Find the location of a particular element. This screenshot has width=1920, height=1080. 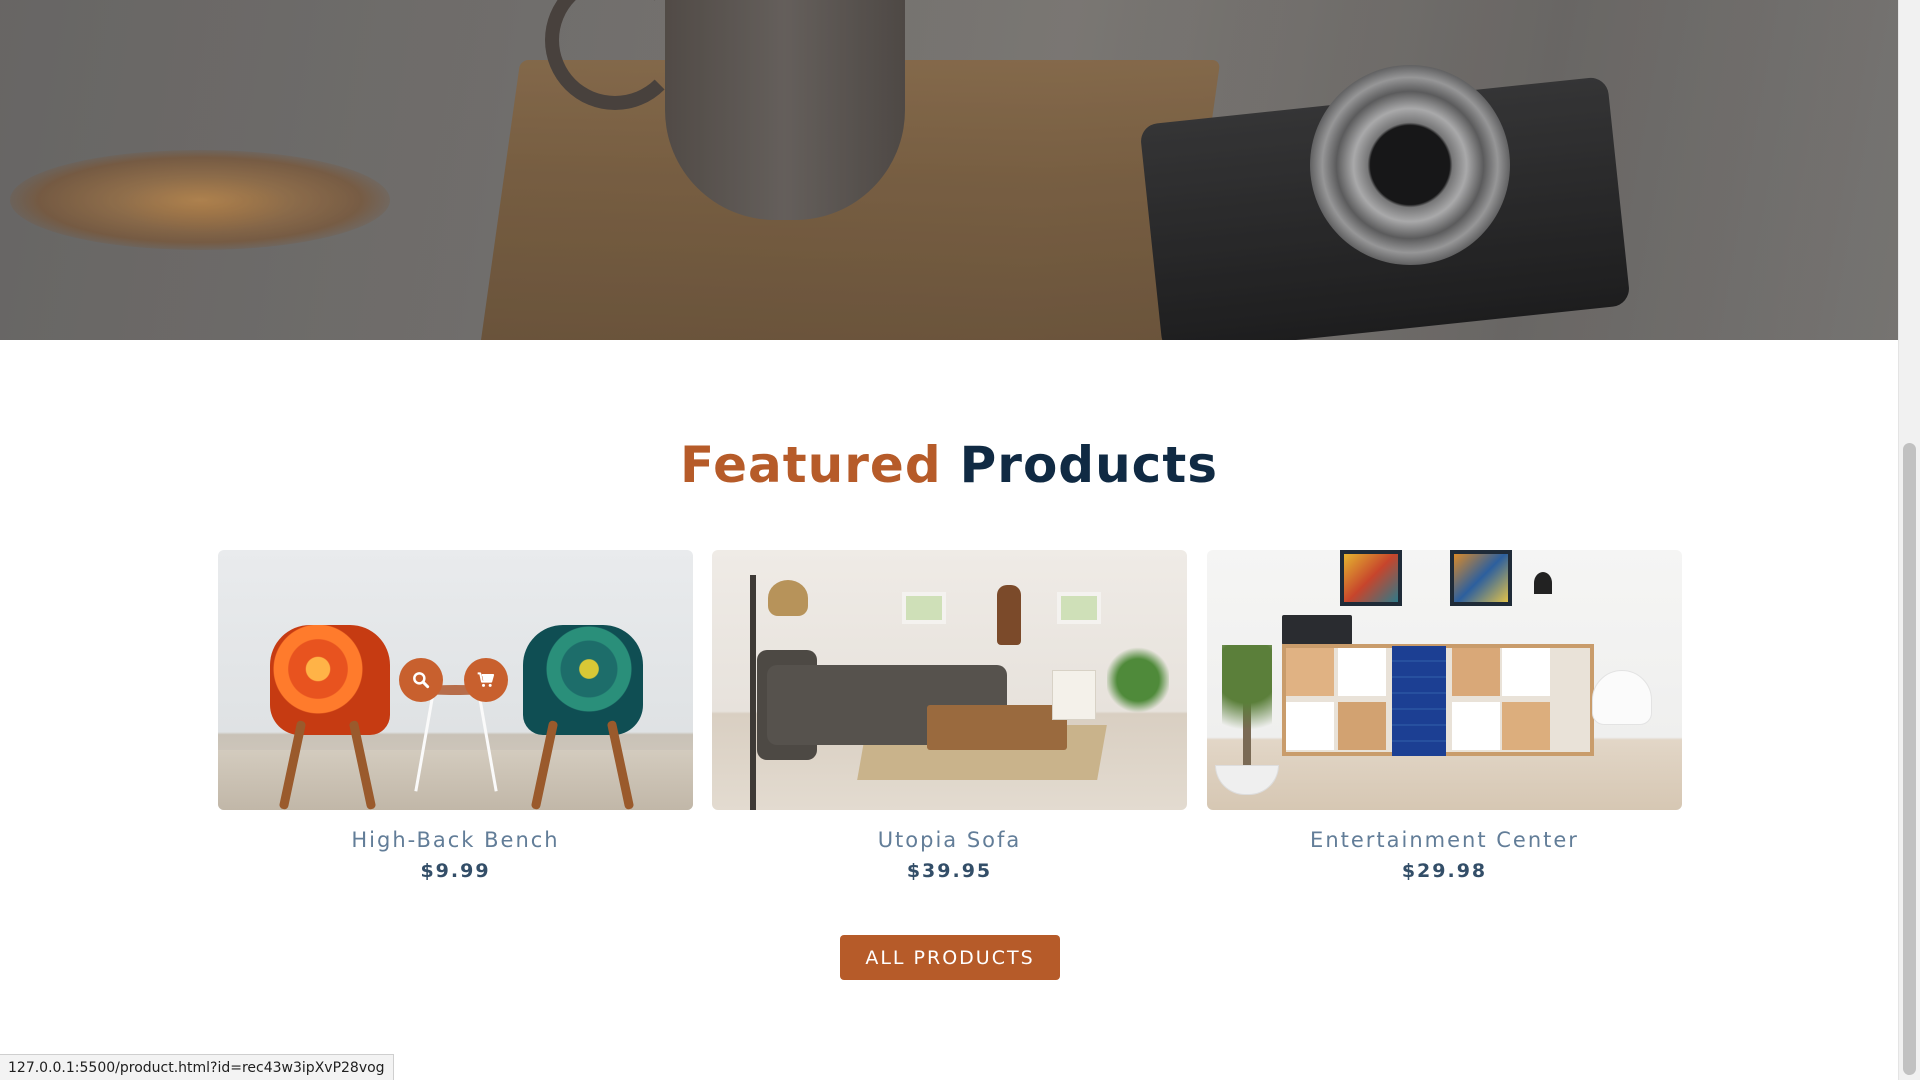

scrollbar-thumb is located at coordinates (1909, 759).